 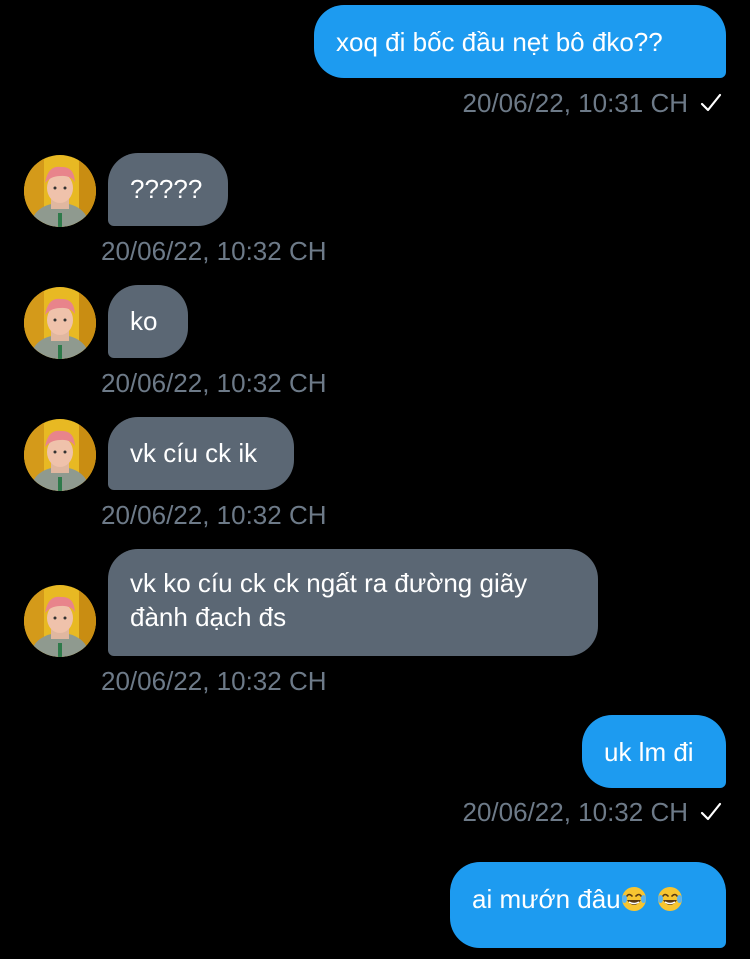 I want to click on message-timestamp: 20/06/22, 10:31 CH, so click(x=593, y=103).